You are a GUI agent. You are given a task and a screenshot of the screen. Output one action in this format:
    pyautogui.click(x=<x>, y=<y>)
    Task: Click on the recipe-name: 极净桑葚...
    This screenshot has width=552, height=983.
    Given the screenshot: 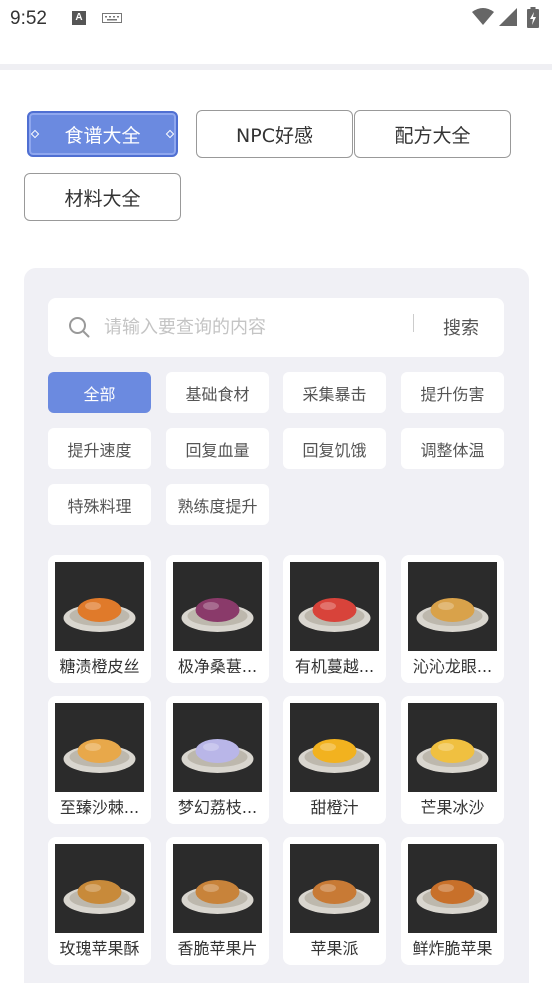 What is the action you would take?
    pyautogui.click(x=217, y=666)
    